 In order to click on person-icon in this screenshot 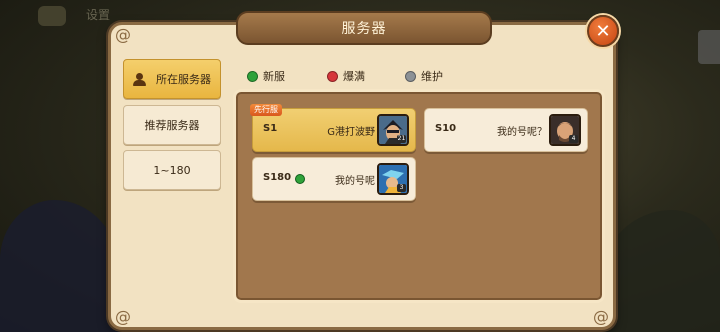, I will do `click(139, 79)`.